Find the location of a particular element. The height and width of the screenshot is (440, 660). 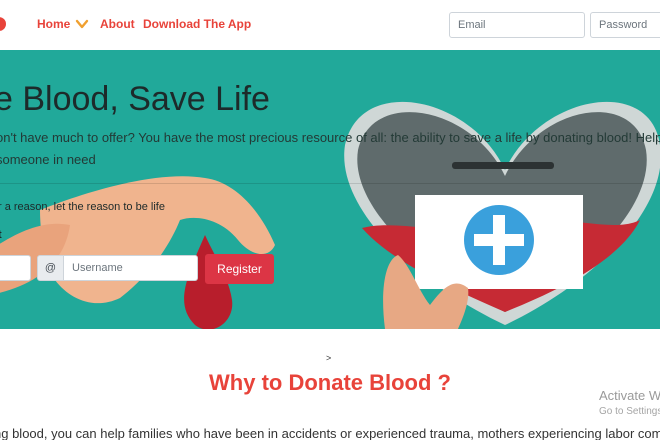

nav-download-app-link: Download The App is located at coordinates (197, 24).